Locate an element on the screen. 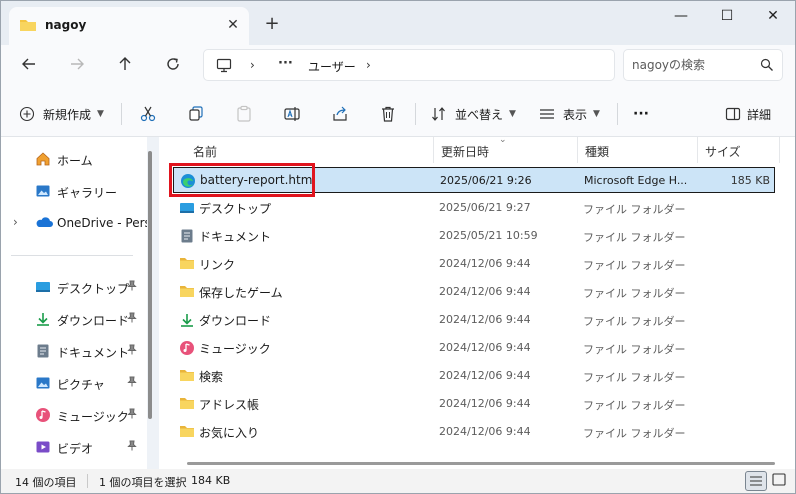 This screenshot has width=796, height=494. sidebar-item-music: ミュージック is located at coordinates (74, 415).